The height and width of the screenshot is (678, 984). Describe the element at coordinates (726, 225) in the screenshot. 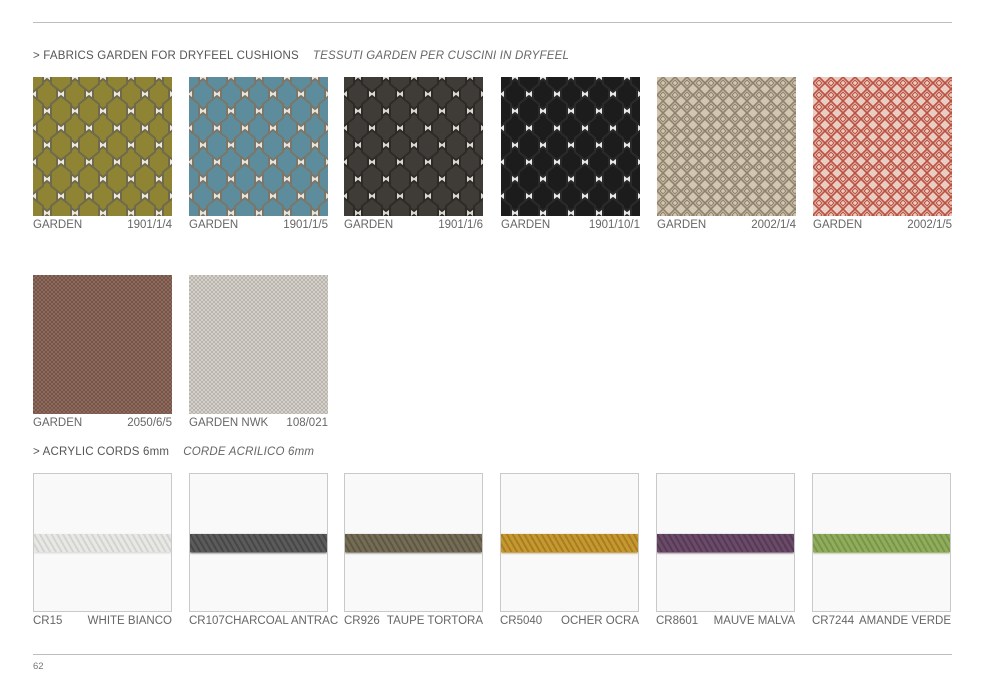

I see `fabric-caption: GARDEN 2002/1/4` at that location.